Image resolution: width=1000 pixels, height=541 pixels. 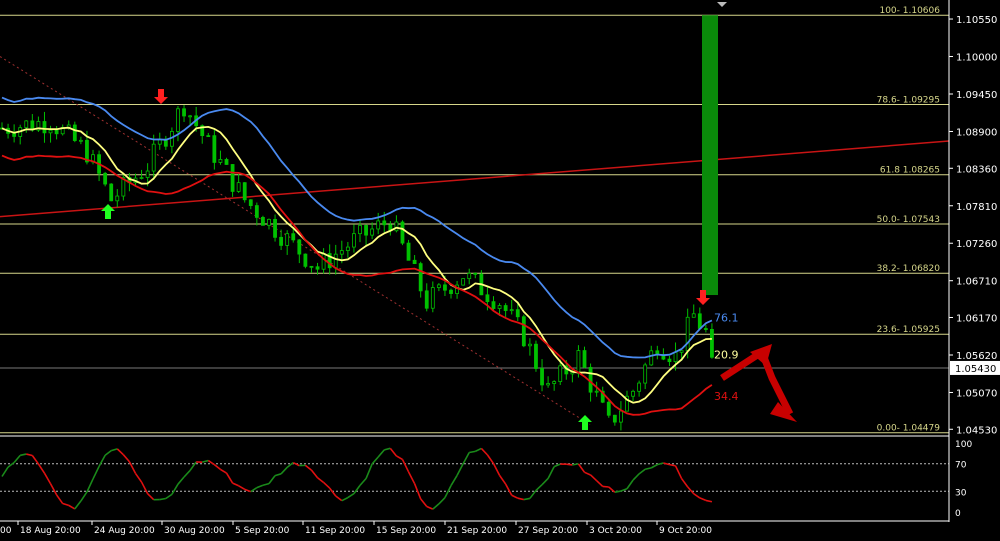 I want to click on time-tick-label: 30 Aug 20:00, so click(x=194, y=531).